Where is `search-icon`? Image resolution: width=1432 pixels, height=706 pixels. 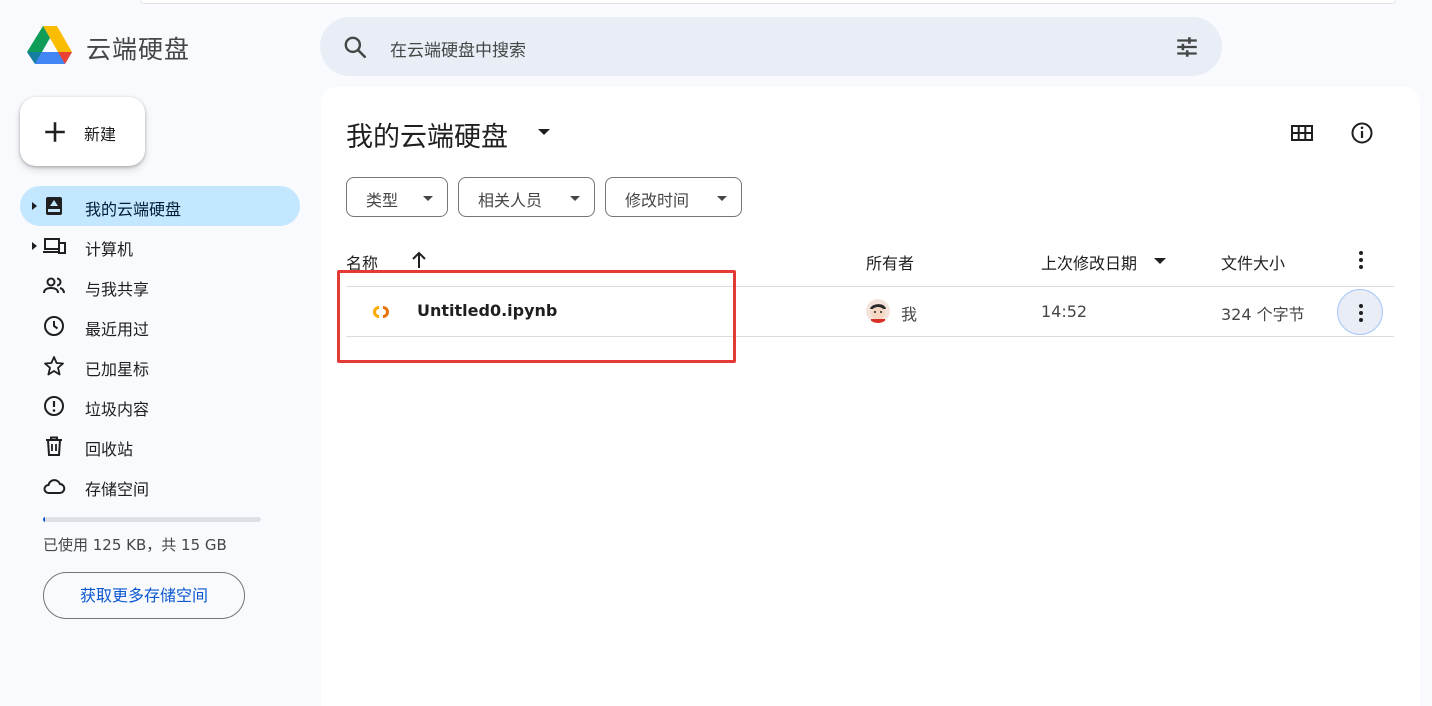
search-icon is located at coordinates (355, 47).